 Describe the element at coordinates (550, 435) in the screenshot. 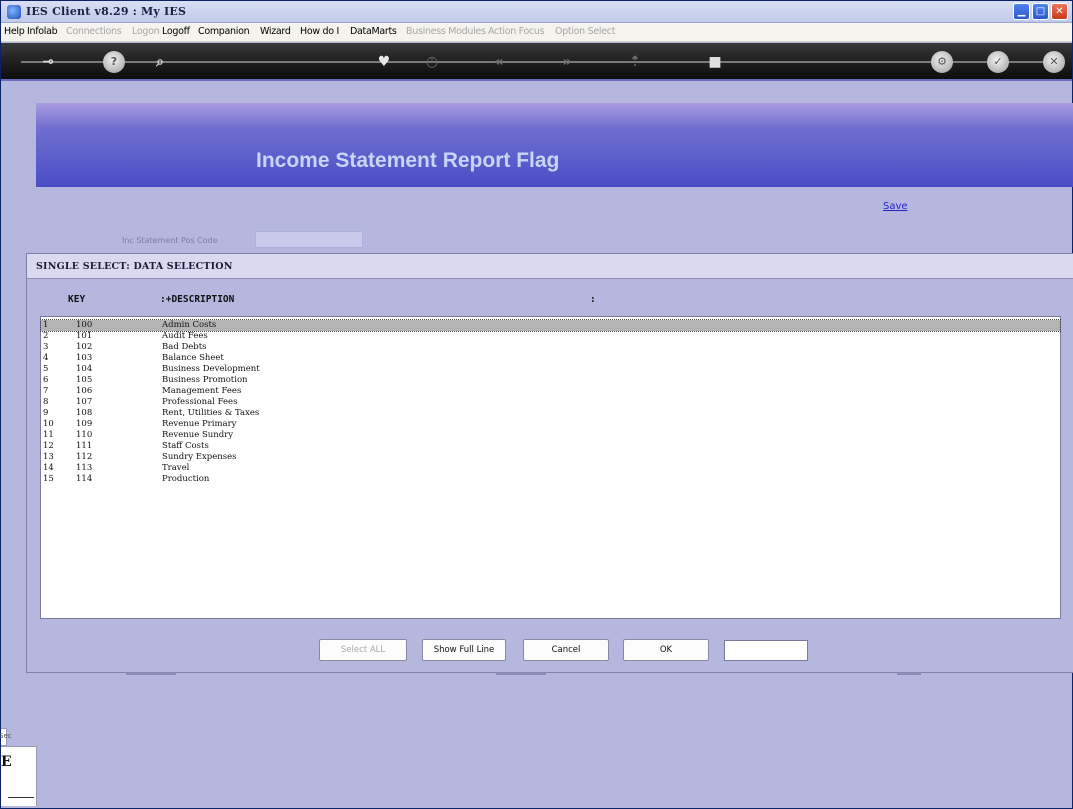

I see `list-row: 11 110 Revenue Sundry` at that location.